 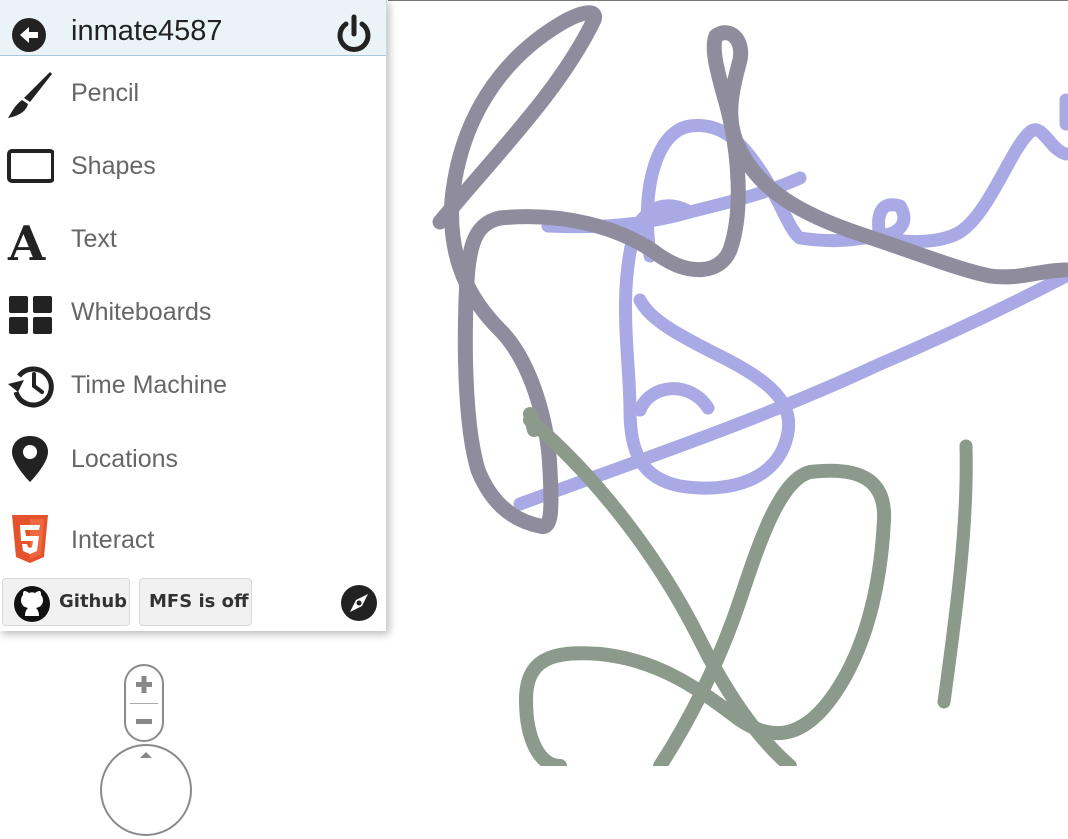 What do you see at coordinates (94, 239) in the screenshot?
I see `menu-label: Text` at bounding box center [94, 239].